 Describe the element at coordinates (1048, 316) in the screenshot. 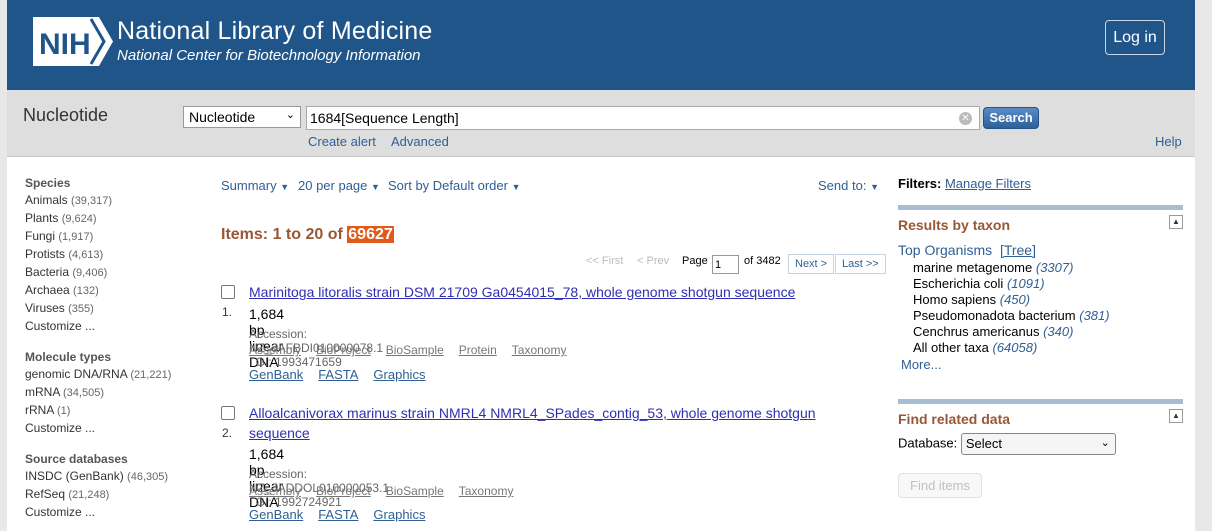

I see `taxon-item: Pseudomonadota bacterium (381)` at that location.